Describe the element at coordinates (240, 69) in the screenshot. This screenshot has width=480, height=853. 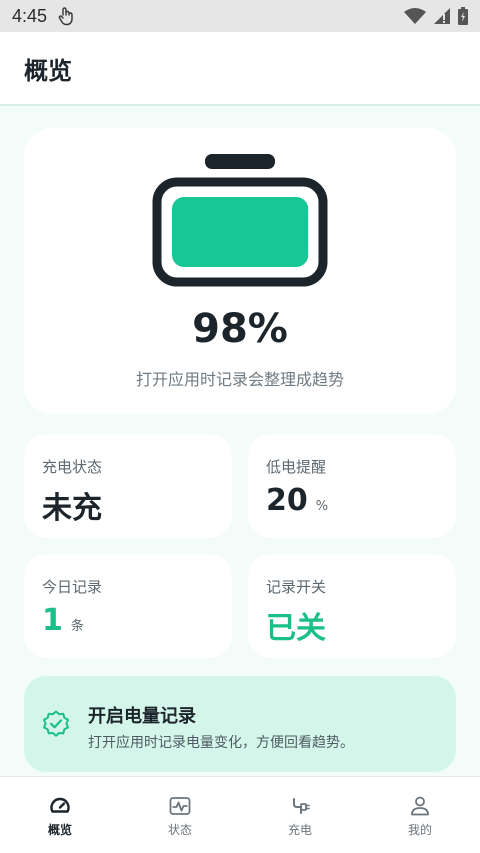
I see `app-header: 概览` at that location.